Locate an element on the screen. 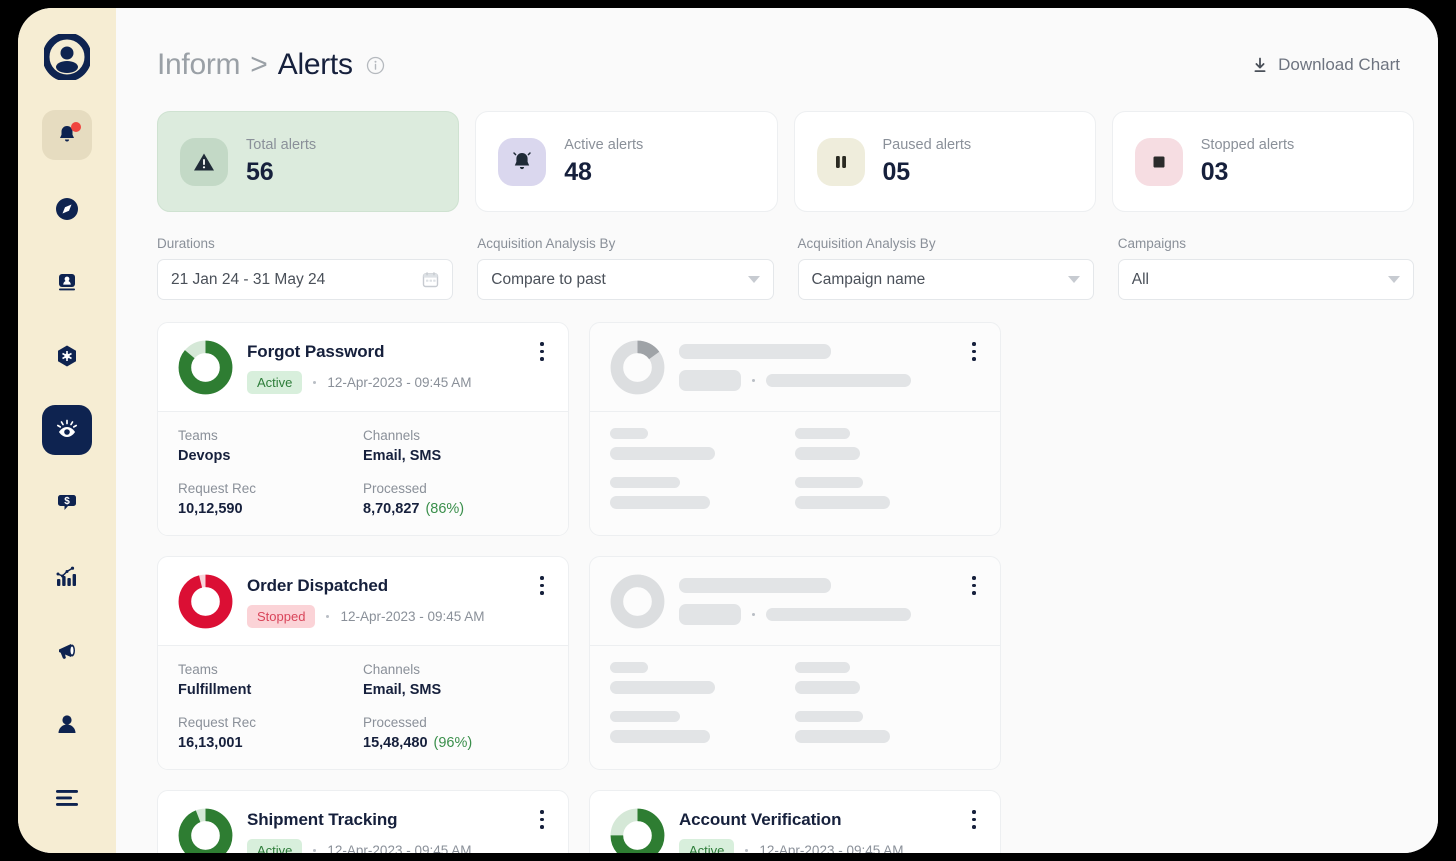 This screenshot has height=861, width=1456. alert-title: Forgot Password is located at coordinates (316, 351).